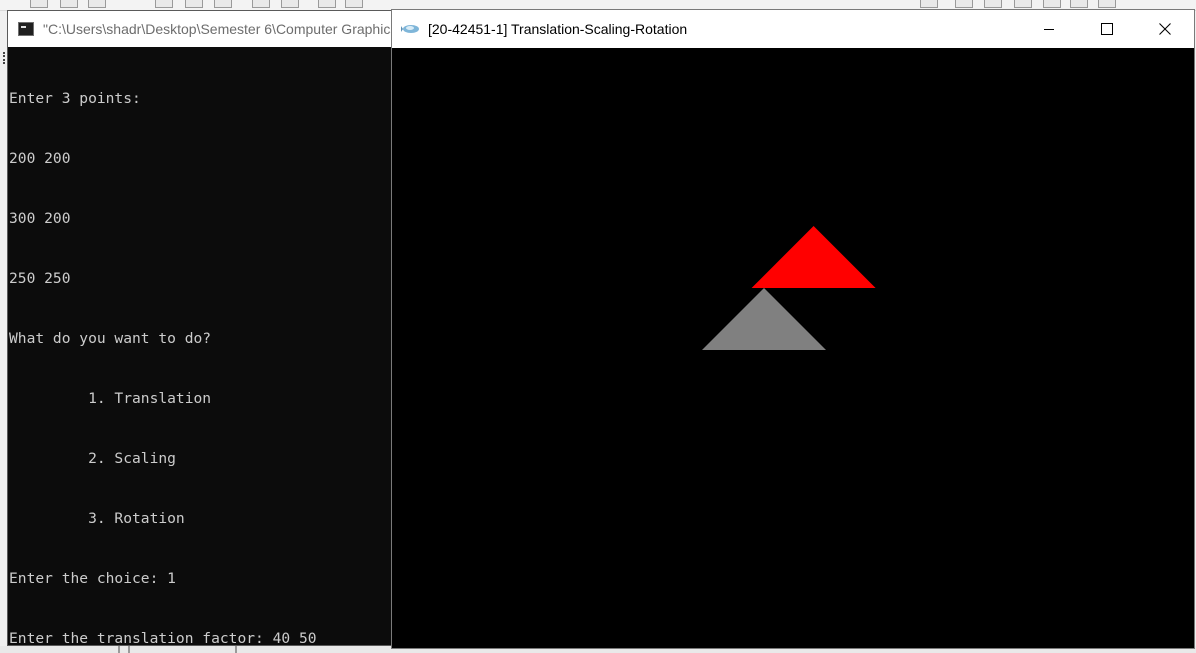  What do you see at coordinates (40, 218) in the screenshot?
I see `console-line: 300 200` at bounding box center [40, 218].